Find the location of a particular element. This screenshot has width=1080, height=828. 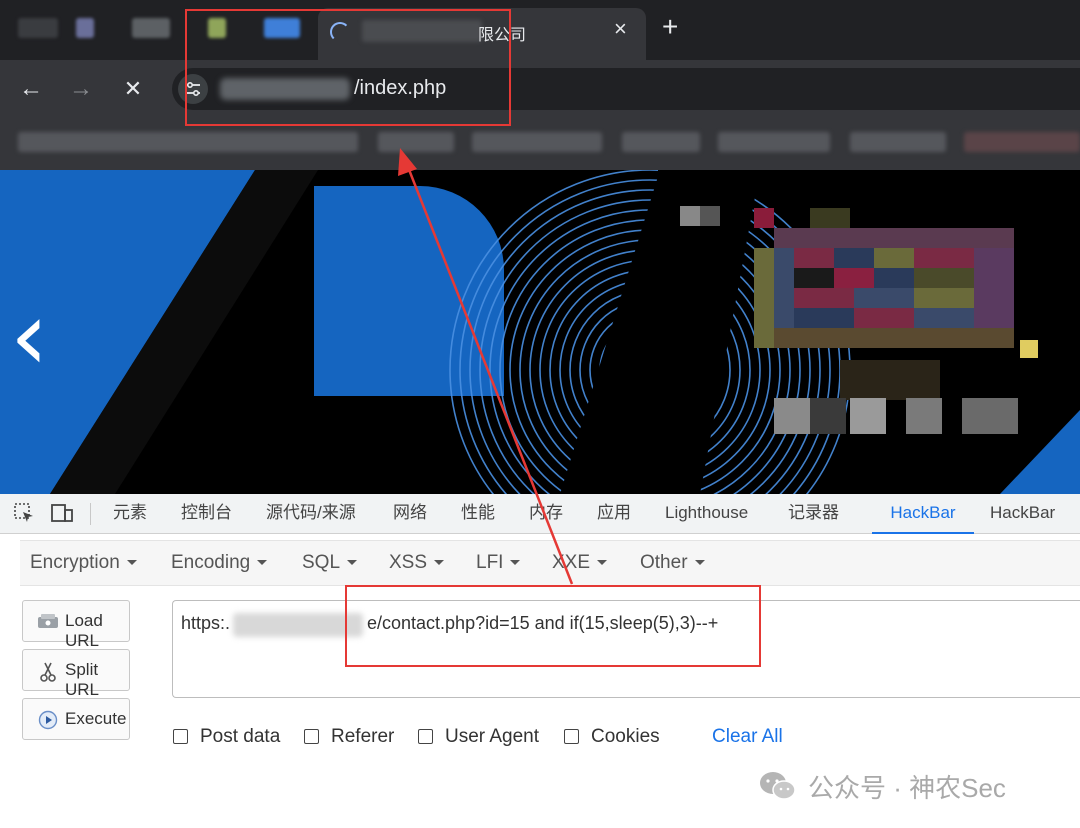

watermark-text: 公众号 · 神农Sec is located at coordinates (907, 788).